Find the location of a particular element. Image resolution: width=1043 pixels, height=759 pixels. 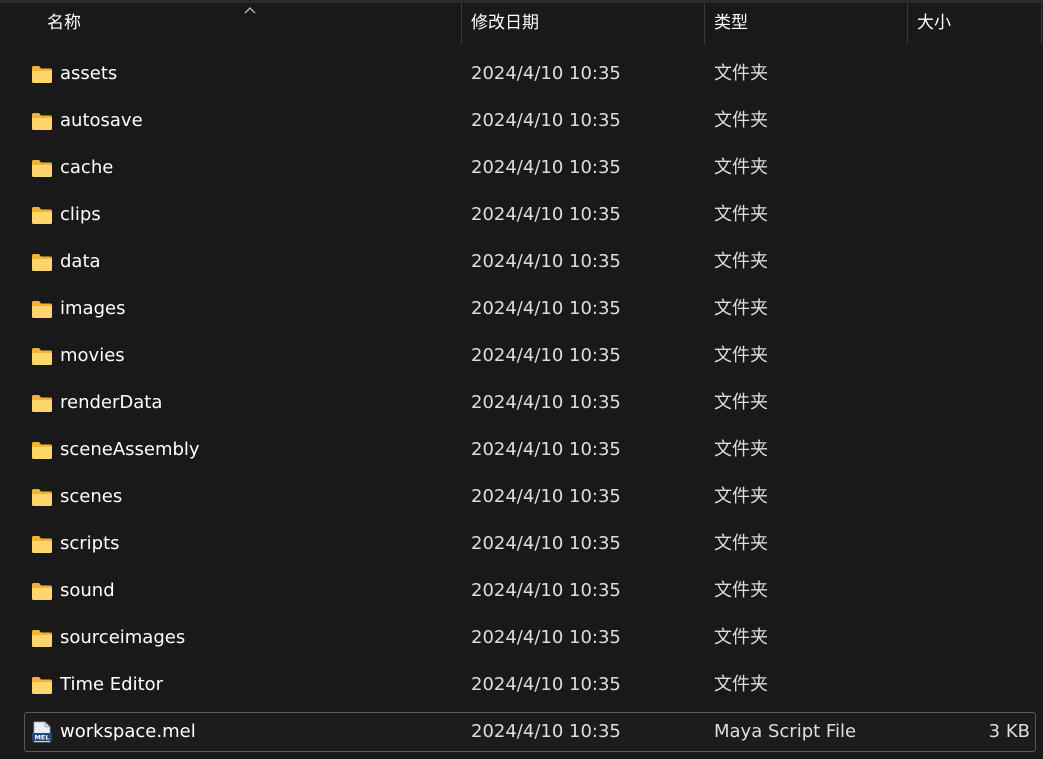

file-type: Maya Script File is located at coordinates (785, 731).